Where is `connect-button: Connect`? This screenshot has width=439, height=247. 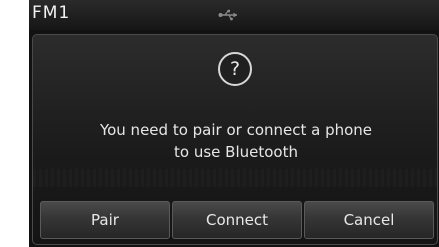 connect-button: Connect is located at coordinates (237, 220).